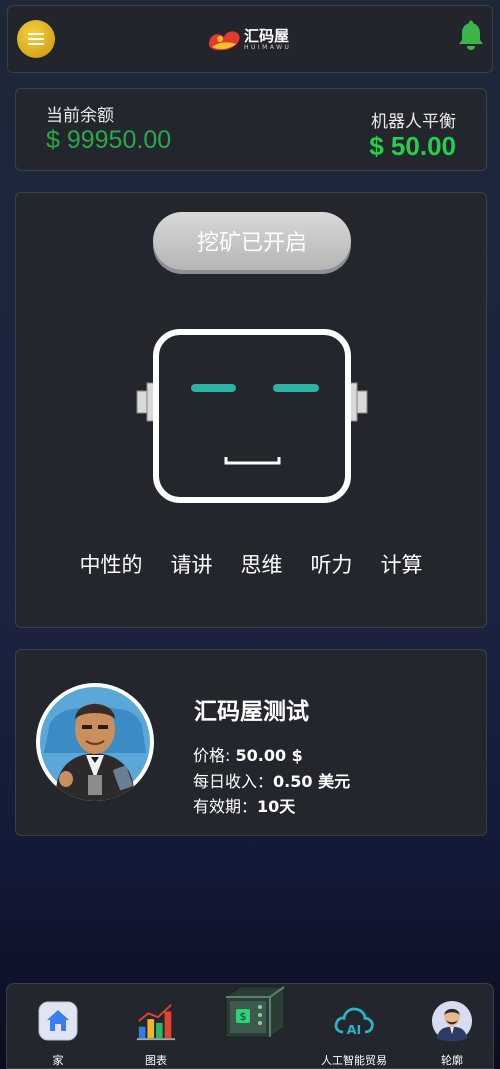 The width and height of the screenshot is (500, 1069). I want to click on hamburger-icon, so click(36, 39).